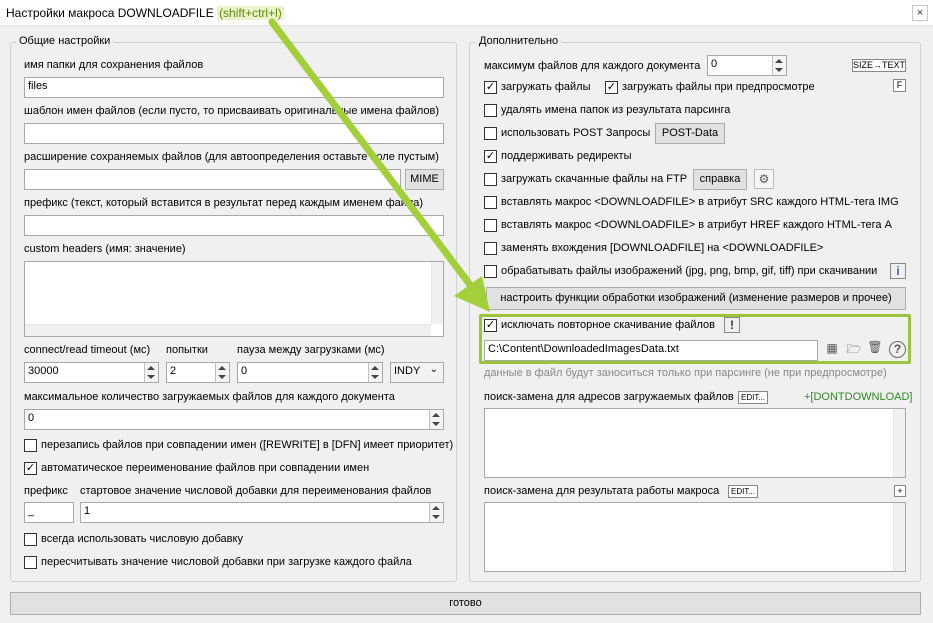 This screenshot has width=933, height=623. I want to click on trash-icon: 🗑, so click(875, 349).